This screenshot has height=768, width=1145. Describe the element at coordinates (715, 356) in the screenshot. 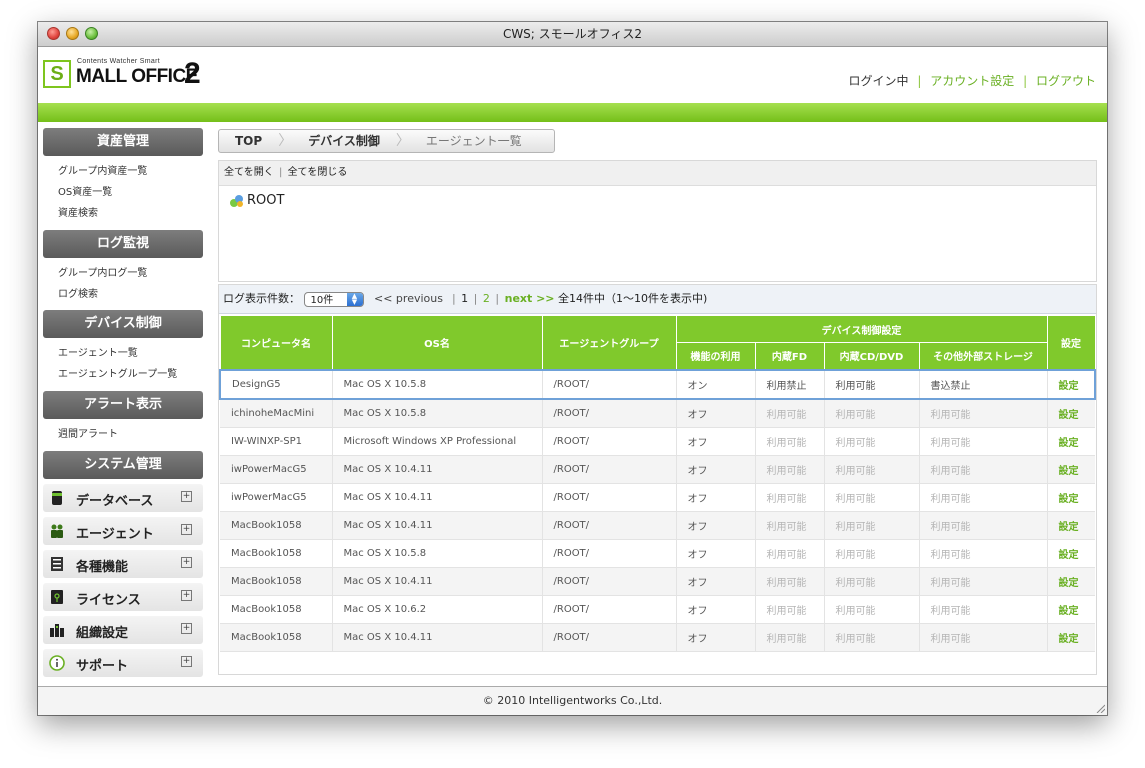

I see `header-function-usage: 機能の利用` at that location.